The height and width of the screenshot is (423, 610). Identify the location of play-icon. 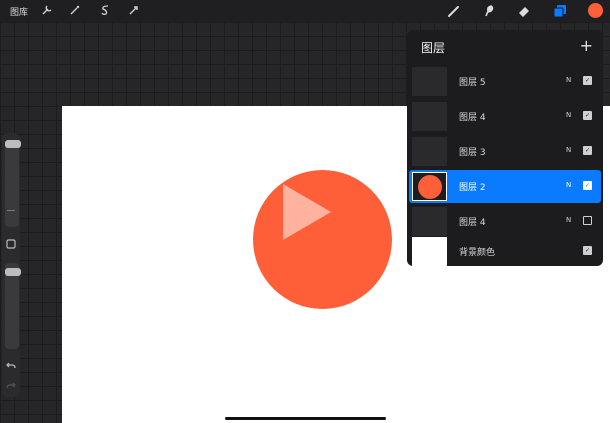
(307, 212).